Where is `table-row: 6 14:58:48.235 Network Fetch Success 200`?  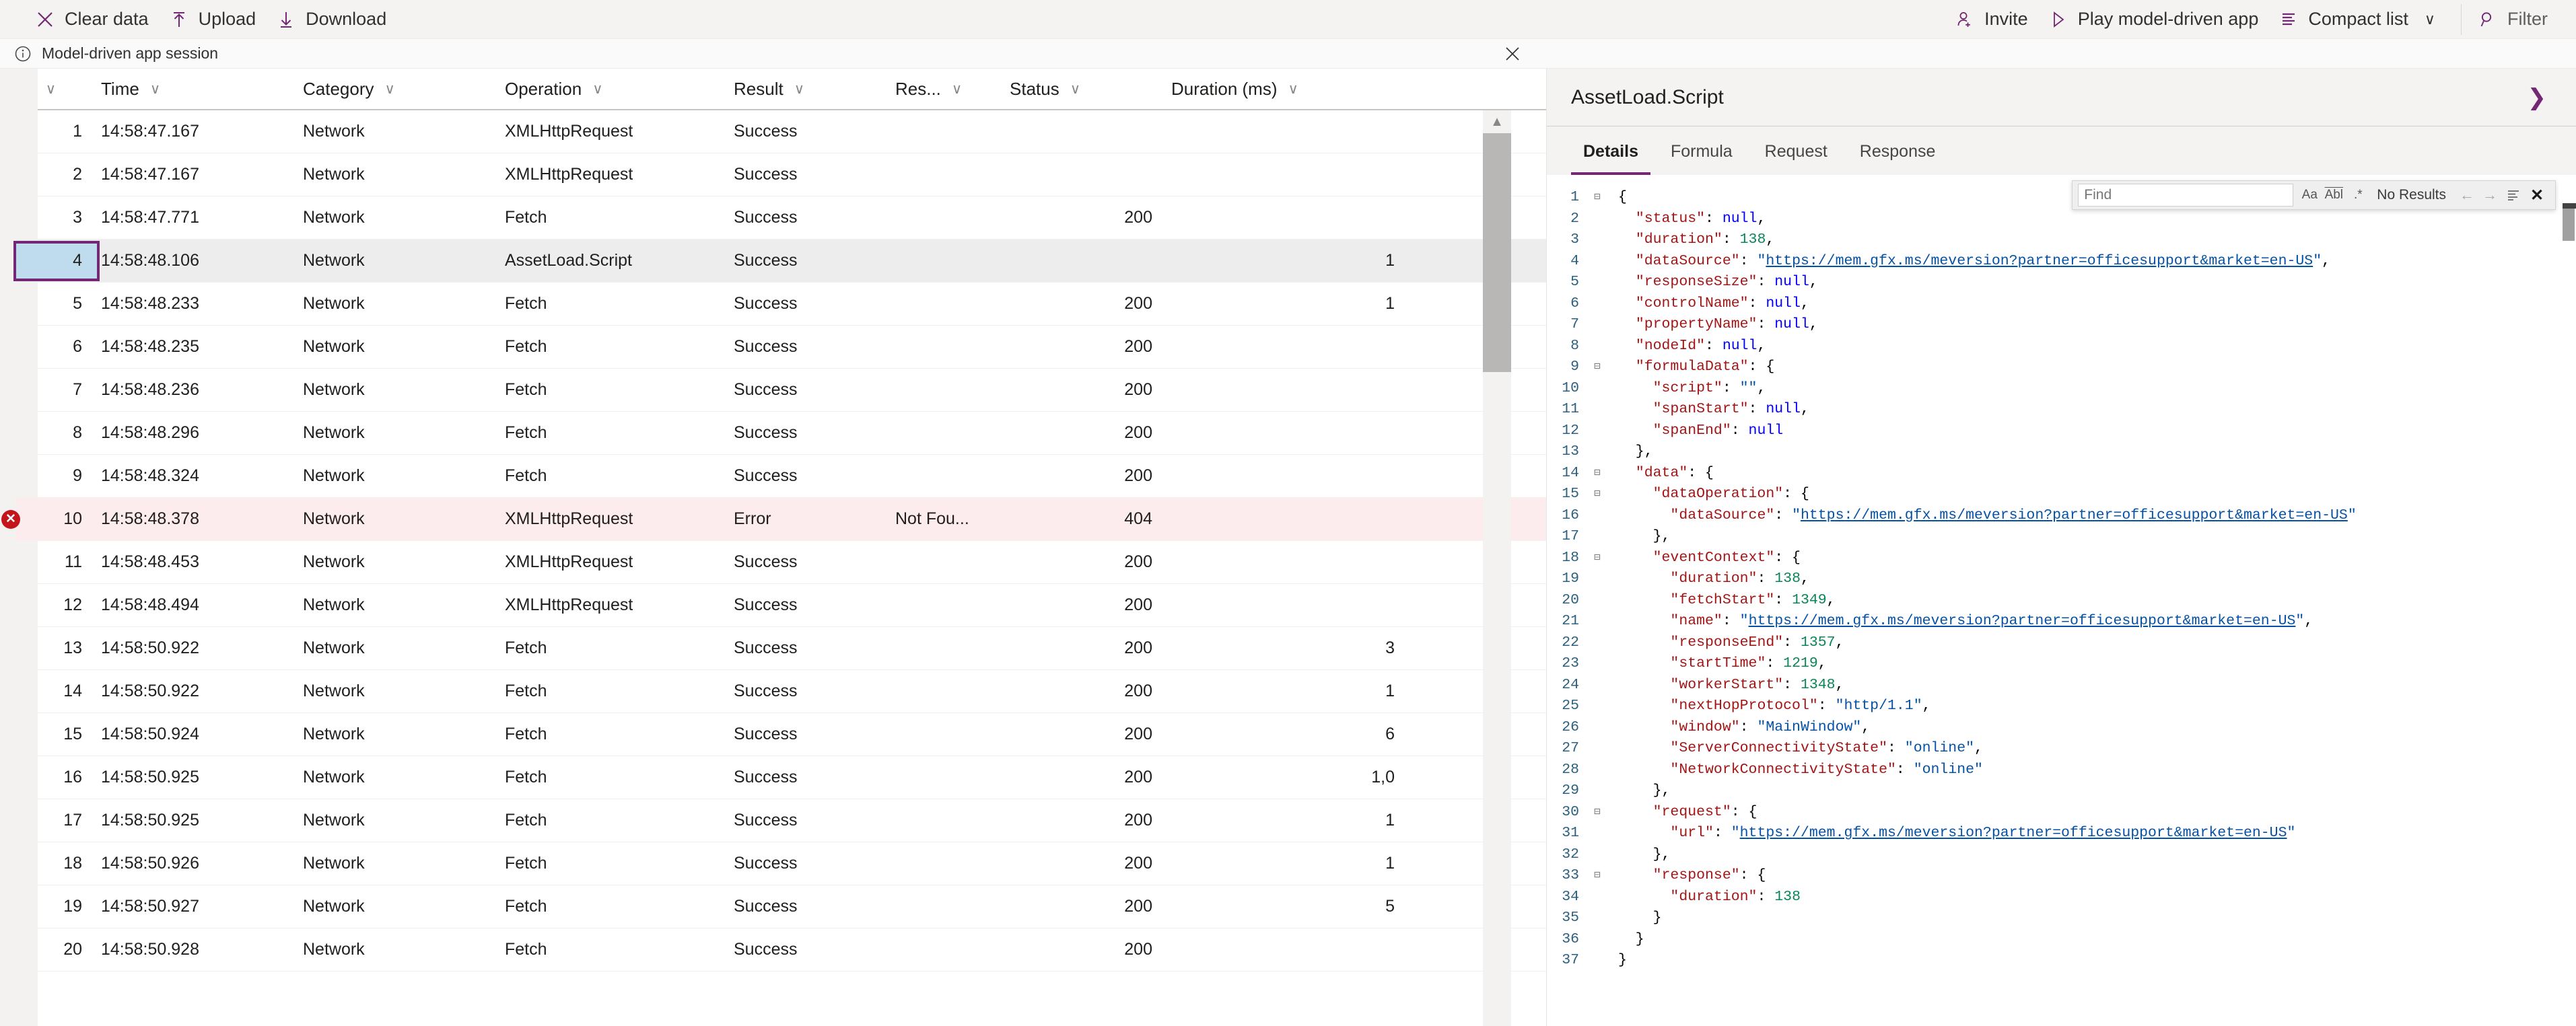
table-row: 6 14:58:48.235 Network Fetch Success 200 is located at coordinates (781, 347).